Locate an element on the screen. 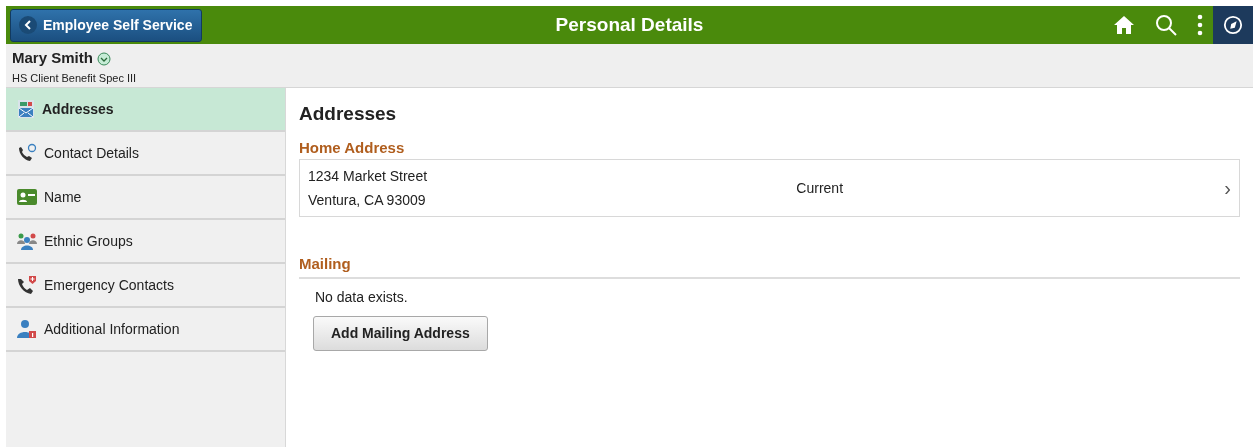 The height and width of the screenshot is (447, 1253). person-name: Mary Smith is located at coordinates (52, 58).